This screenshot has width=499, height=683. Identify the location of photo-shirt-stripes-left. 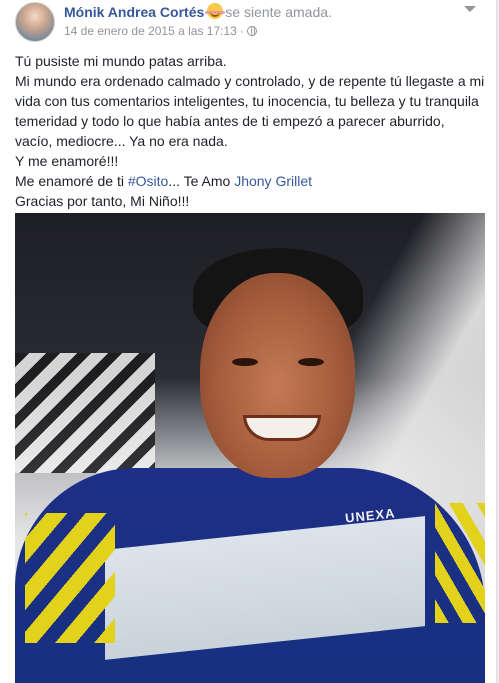
(70, 578).